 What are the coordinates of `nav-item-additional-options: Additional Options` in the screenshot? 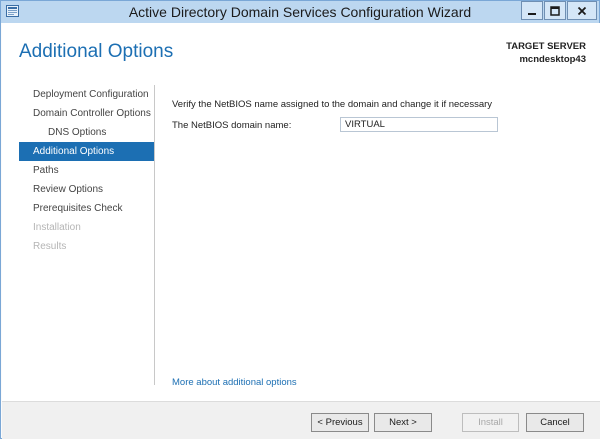 It's located at (86, 151).